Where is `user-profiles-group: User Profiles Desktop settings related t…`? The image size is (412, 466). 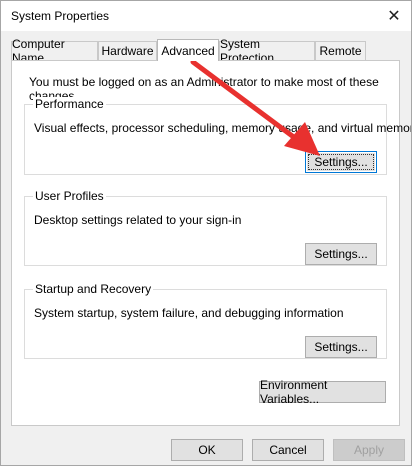
user-profiles-group: User Profiles Desktop settings related t… is located at coordinates (205, 227).